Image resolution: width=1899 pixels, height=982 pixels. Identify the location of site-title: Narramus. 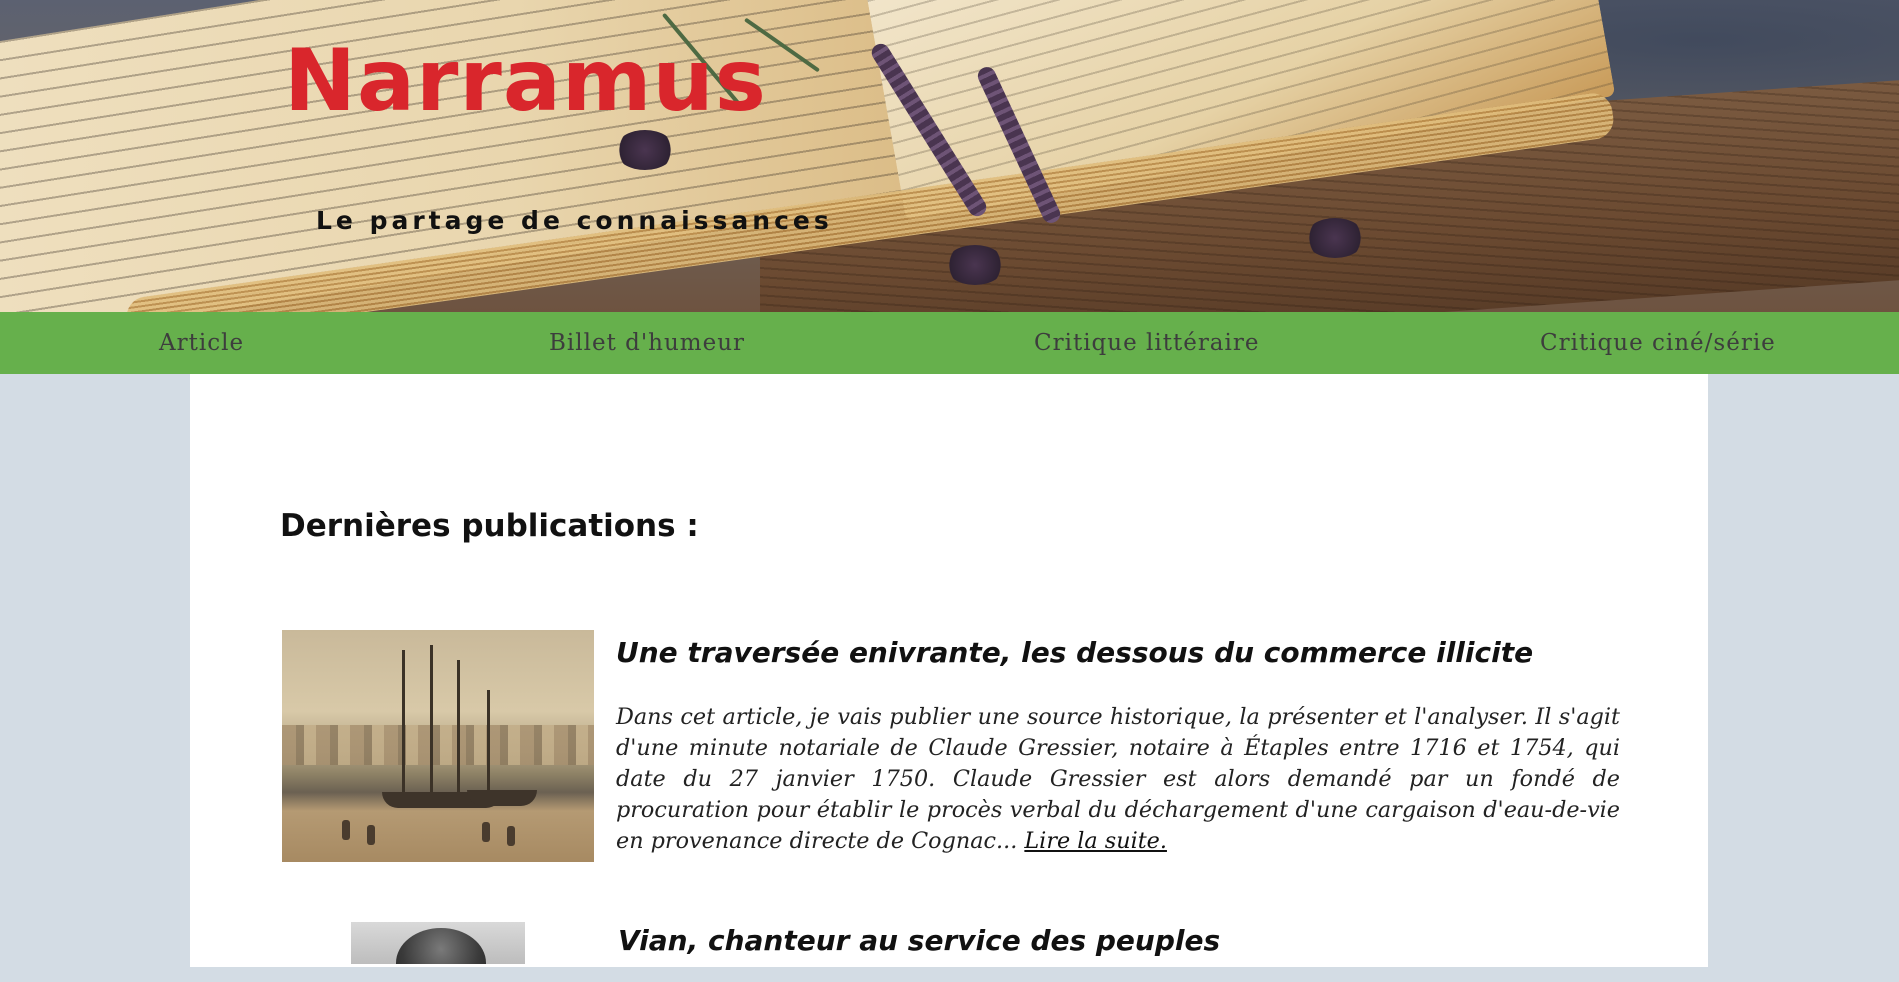
(525, 81).